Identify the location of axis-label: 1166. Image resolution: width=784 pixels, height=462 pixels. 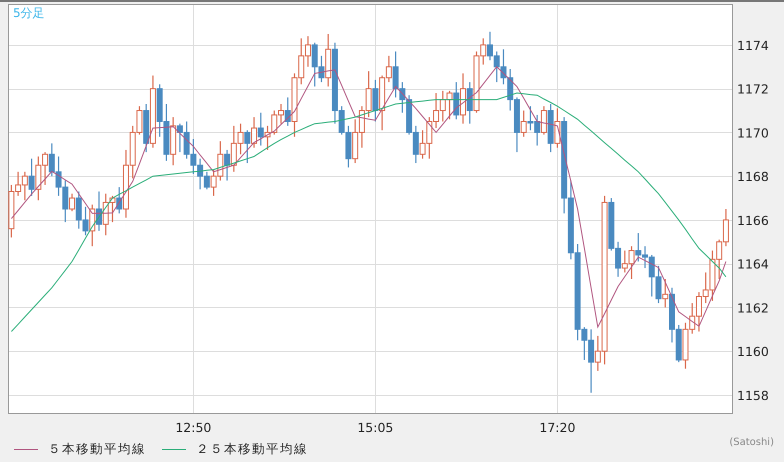
(753, 220).